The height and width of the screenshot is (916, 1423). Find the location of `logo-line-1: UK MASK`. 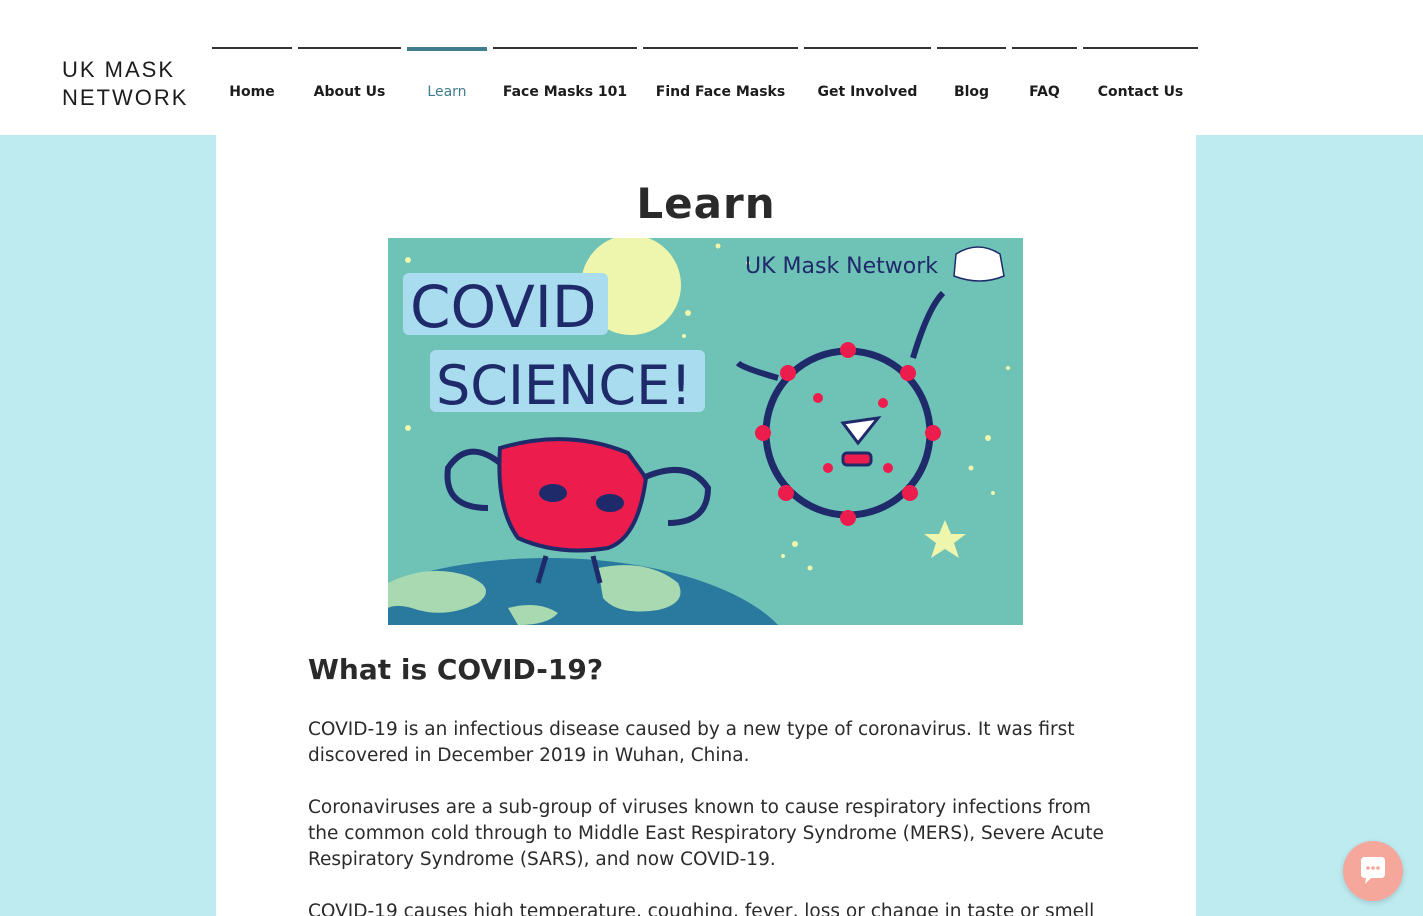

logo-line-1: UK MASK is located at coordinates (119, 69).